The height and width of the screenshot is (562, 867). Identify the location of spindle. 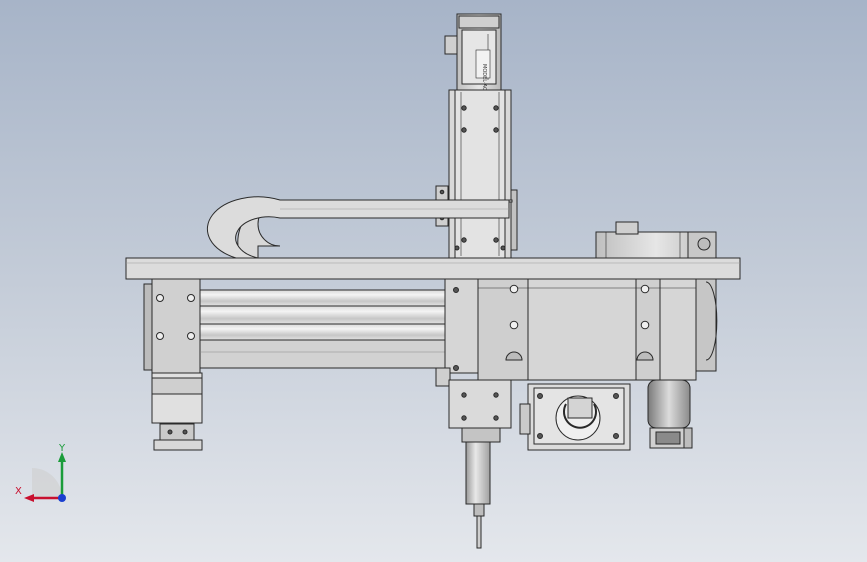
(478, 495).